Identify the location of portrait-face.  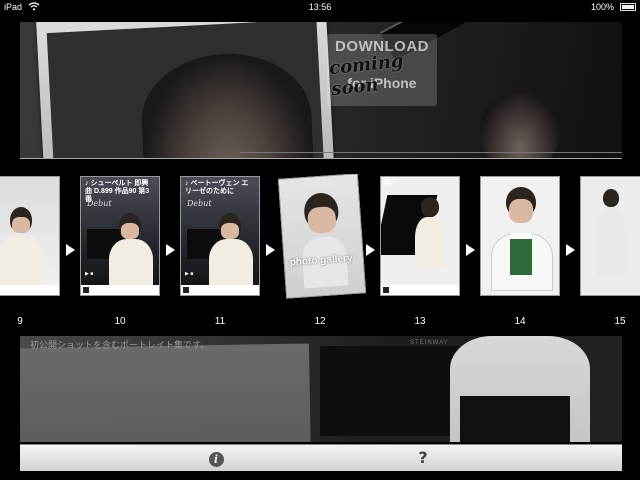
(226, 103).